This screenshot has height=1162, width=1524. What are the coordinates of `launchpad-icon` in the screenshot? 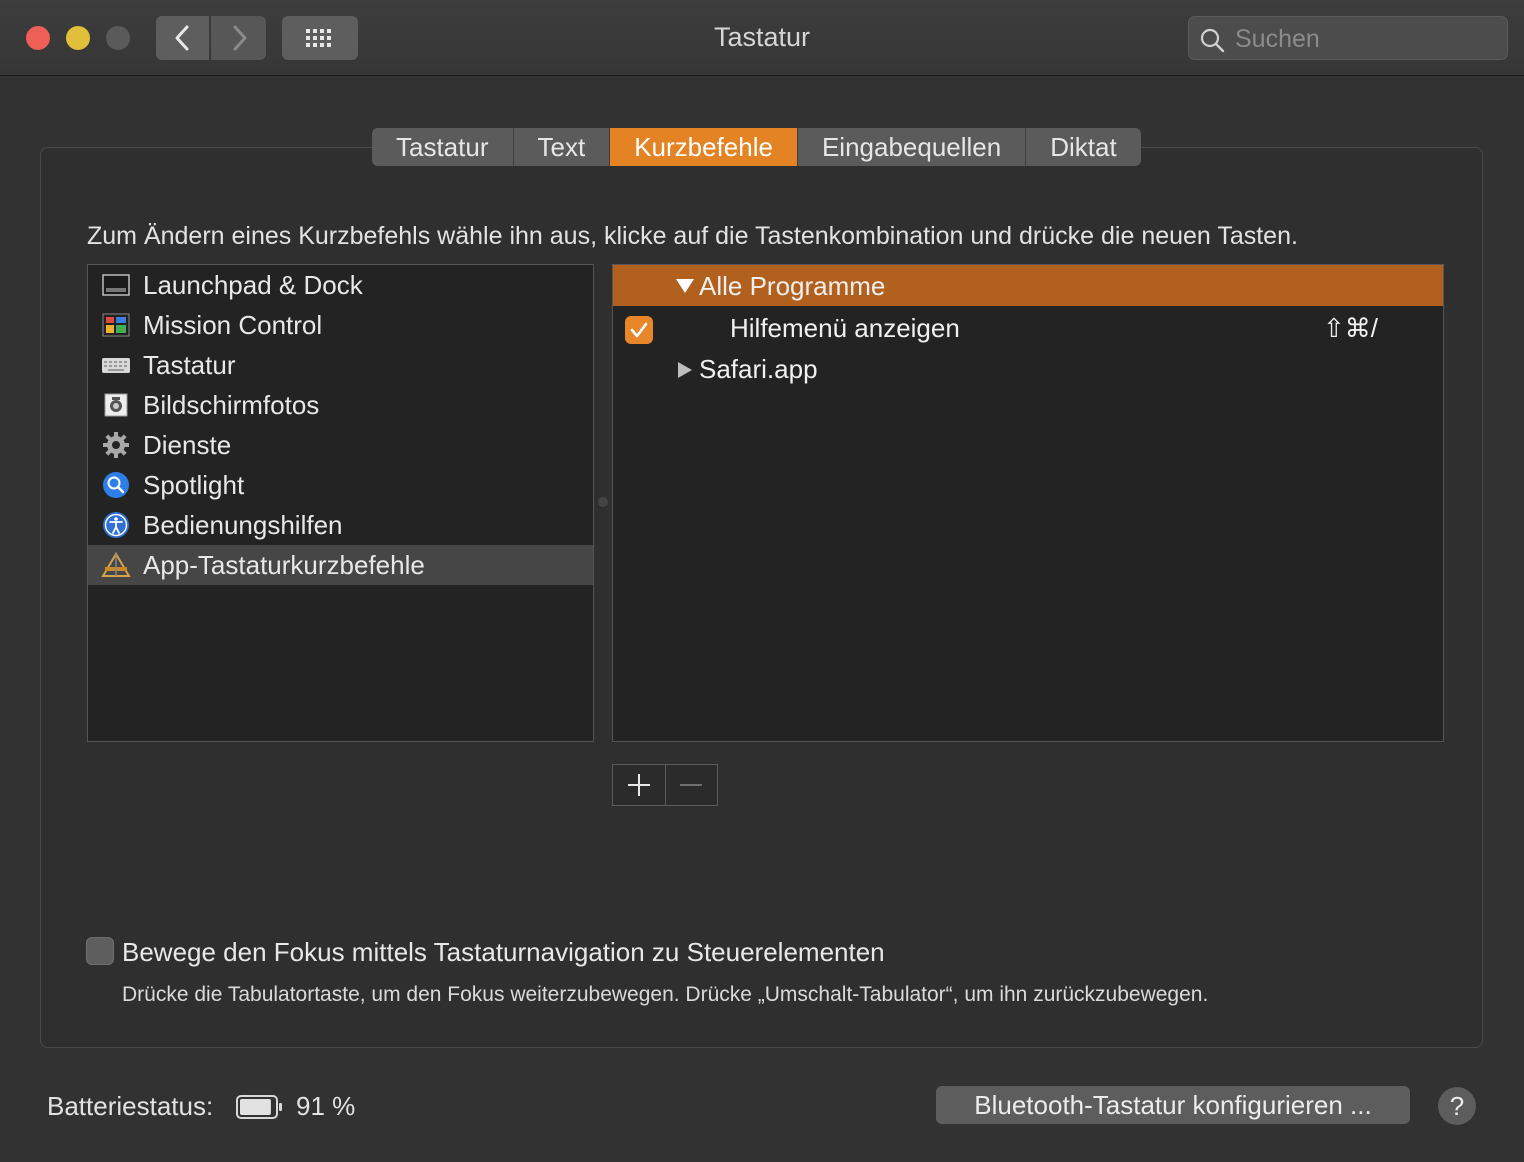 It's located at (116, 285).